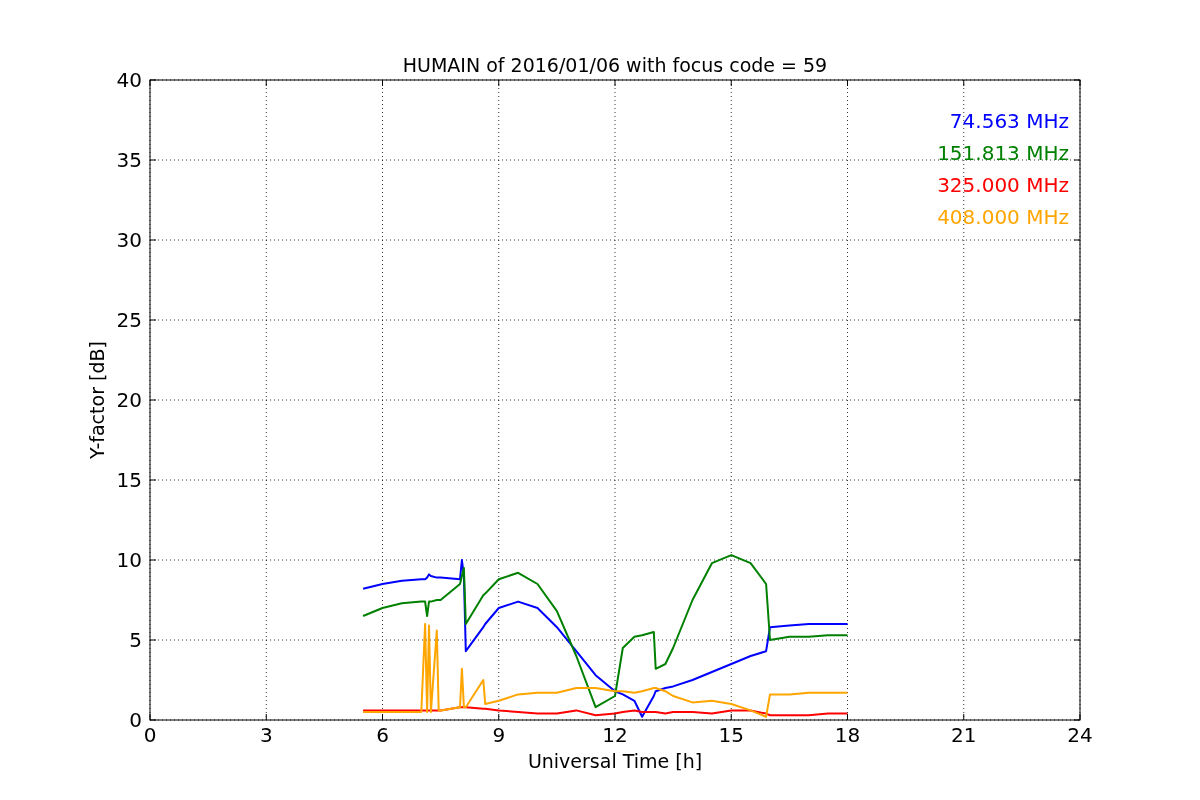 This screenshot has height=800, width=1200. Describe the element at coordinates (964, 735) in the screenshot. I see `x-tick-label: 21` at that location.